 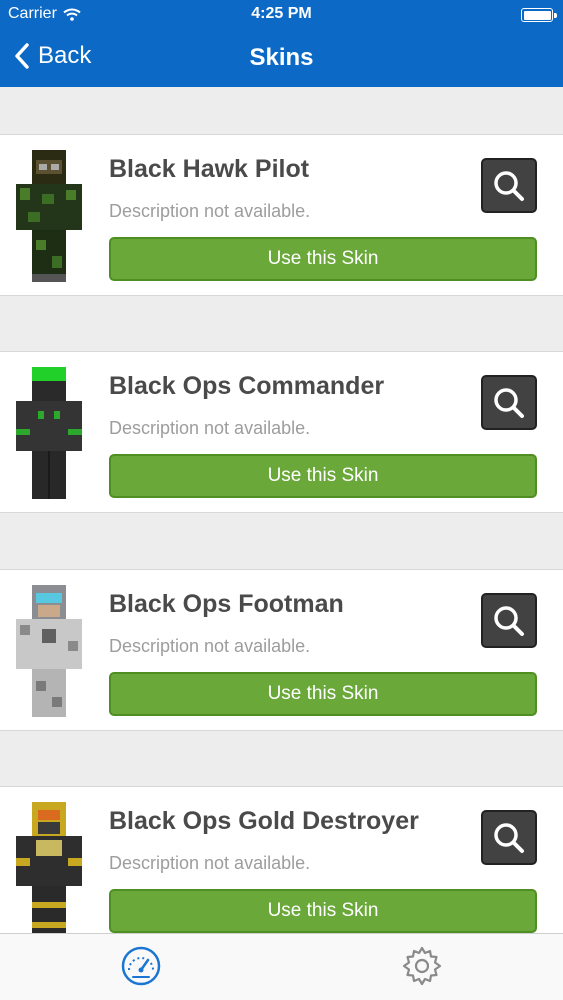 What do you see at coordinates (281, 966) in the screenshot?
I see `tab-bar` at bounding box center [281, 966].